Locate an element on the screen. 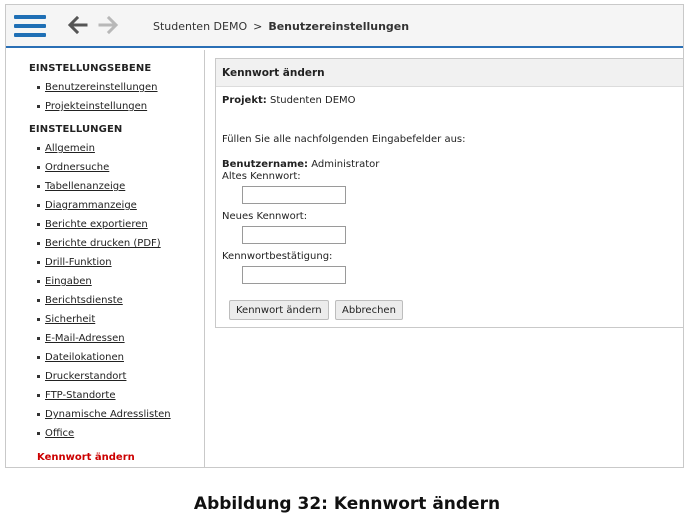  sidebar-item-dynamische-adresslisten: Dynamische Adresslisten is located at coordinates (104, 414).